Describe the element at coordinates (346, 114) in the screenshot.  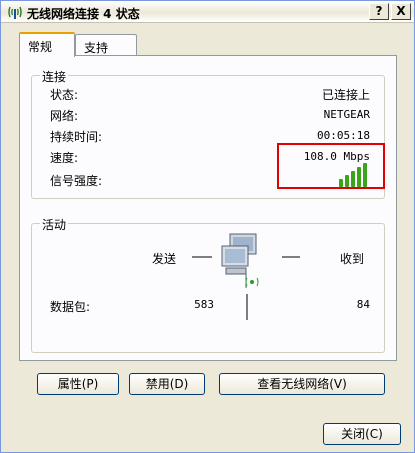
I see `network-value: NETGEAR` at that location.